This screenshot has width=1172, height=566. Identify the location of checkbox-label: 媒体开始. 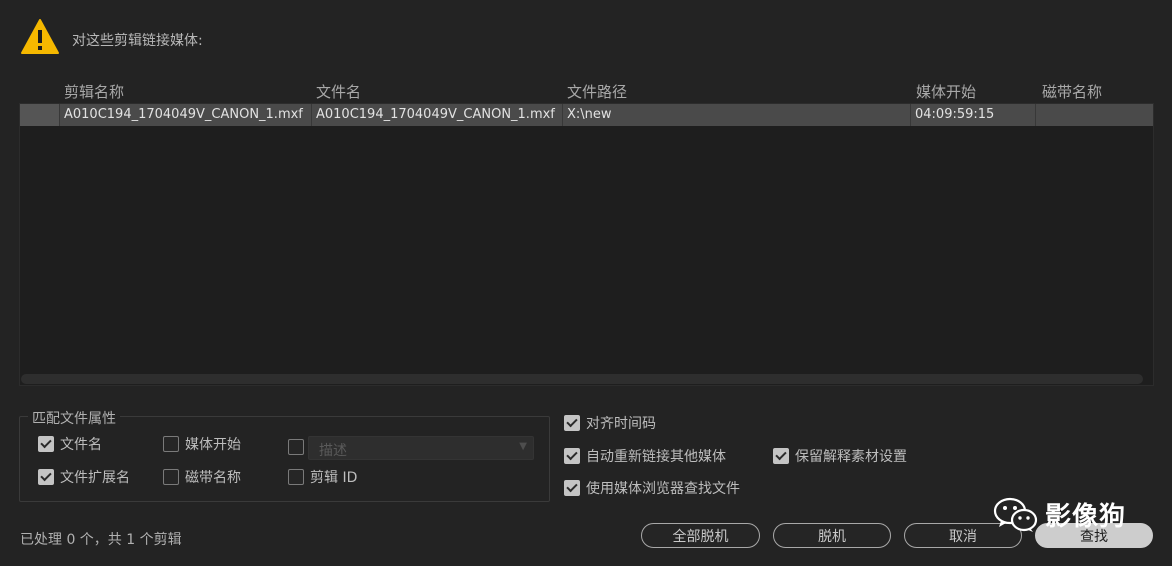
(213, 445).